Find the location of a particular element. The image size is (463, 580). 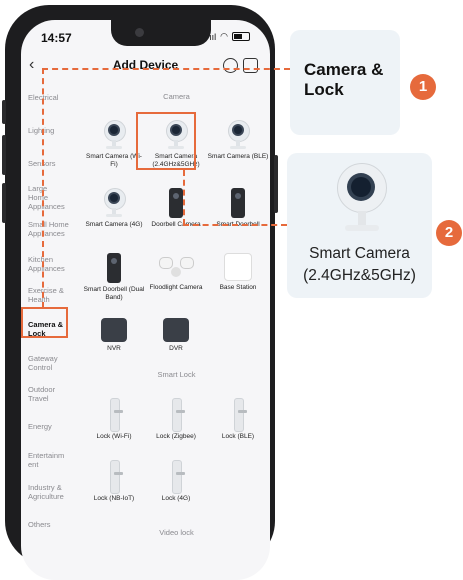

wifi-icon: ◠ is located at coordinates (224, 36).